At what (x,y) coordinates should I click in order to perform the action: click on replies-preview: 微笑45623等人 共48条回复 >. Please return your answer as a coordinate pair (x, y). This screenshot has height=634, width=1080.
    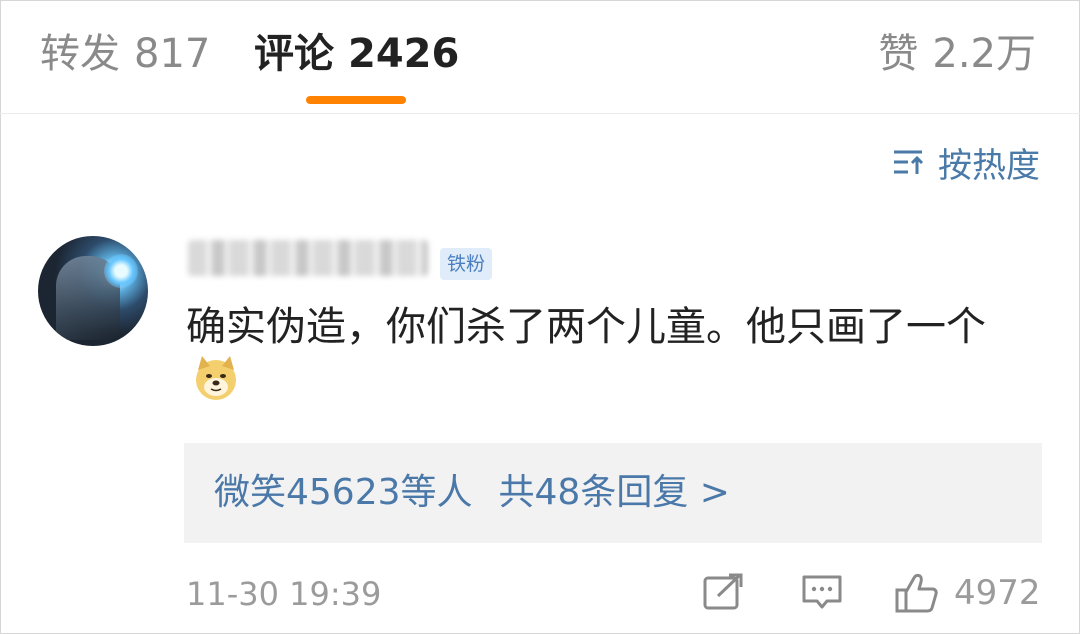
    Looking at the image, I should click on (613, 493).